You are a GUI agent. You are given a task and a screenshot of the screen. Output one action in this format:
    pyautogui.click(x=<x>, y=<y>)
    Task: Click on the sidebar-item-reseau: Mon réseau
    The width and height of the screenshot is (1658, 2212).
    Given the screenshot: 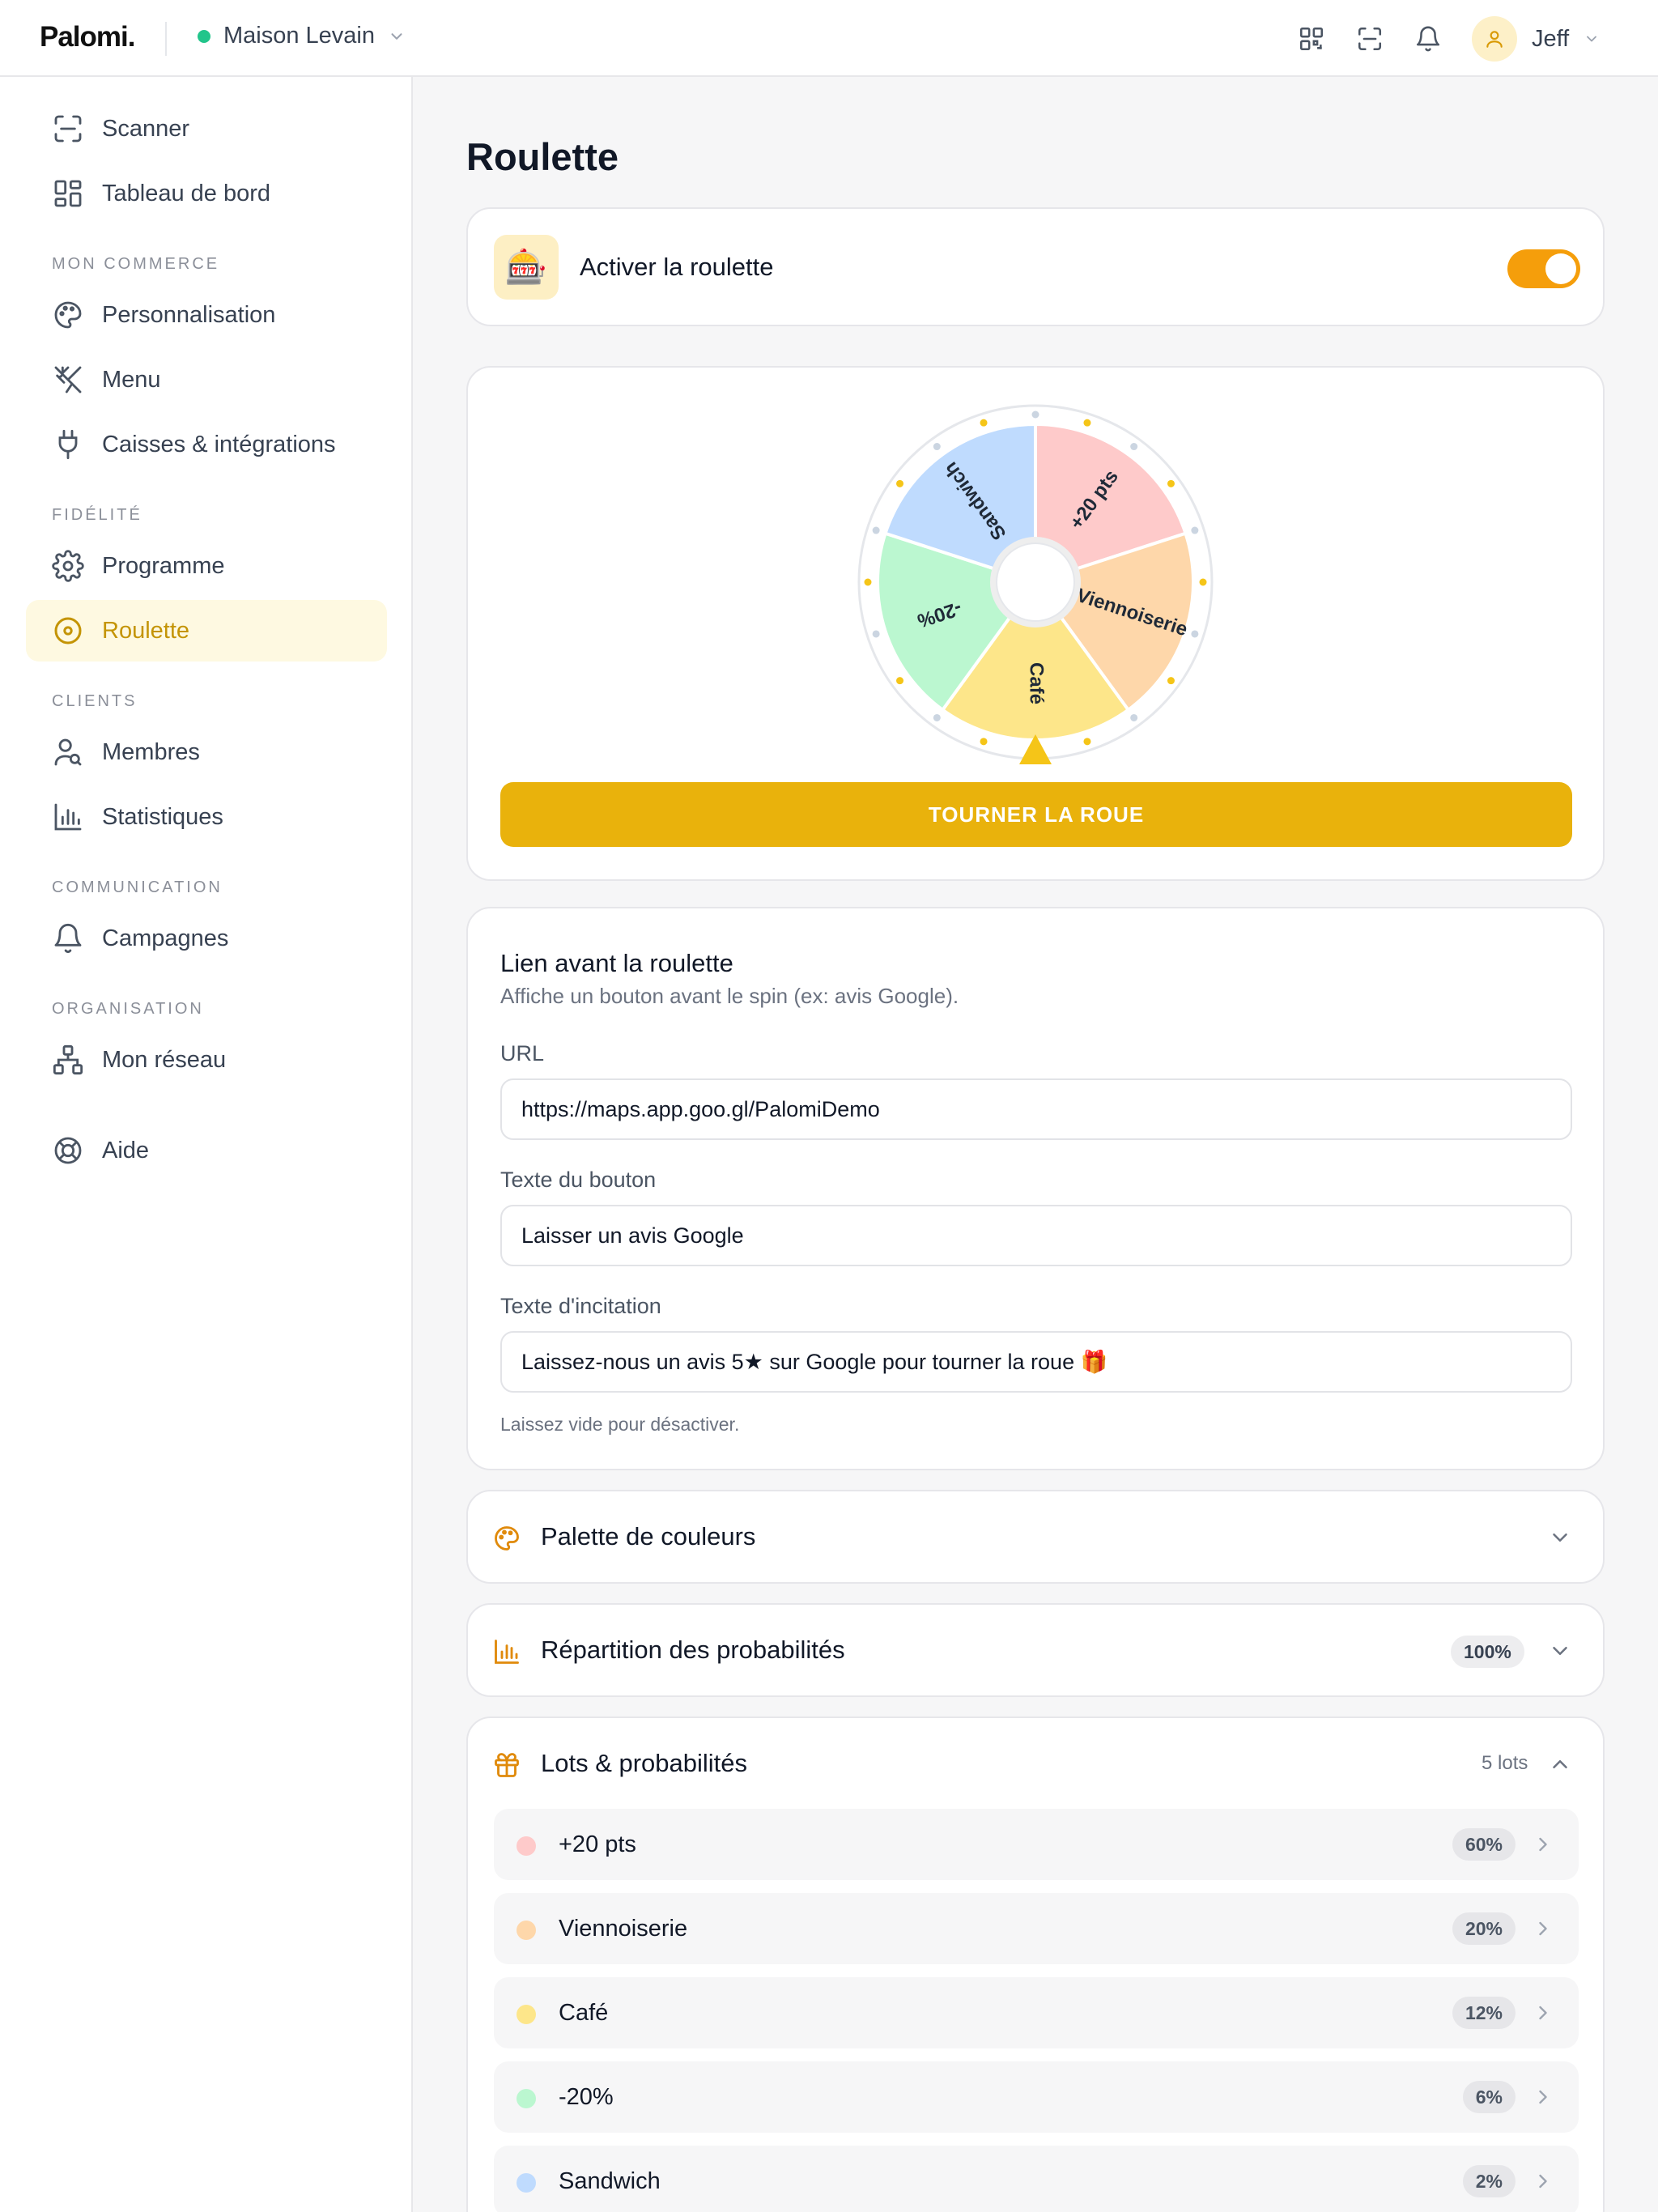 What is the action you would take?
    pyautogui.click(x=206, y=1060)
    